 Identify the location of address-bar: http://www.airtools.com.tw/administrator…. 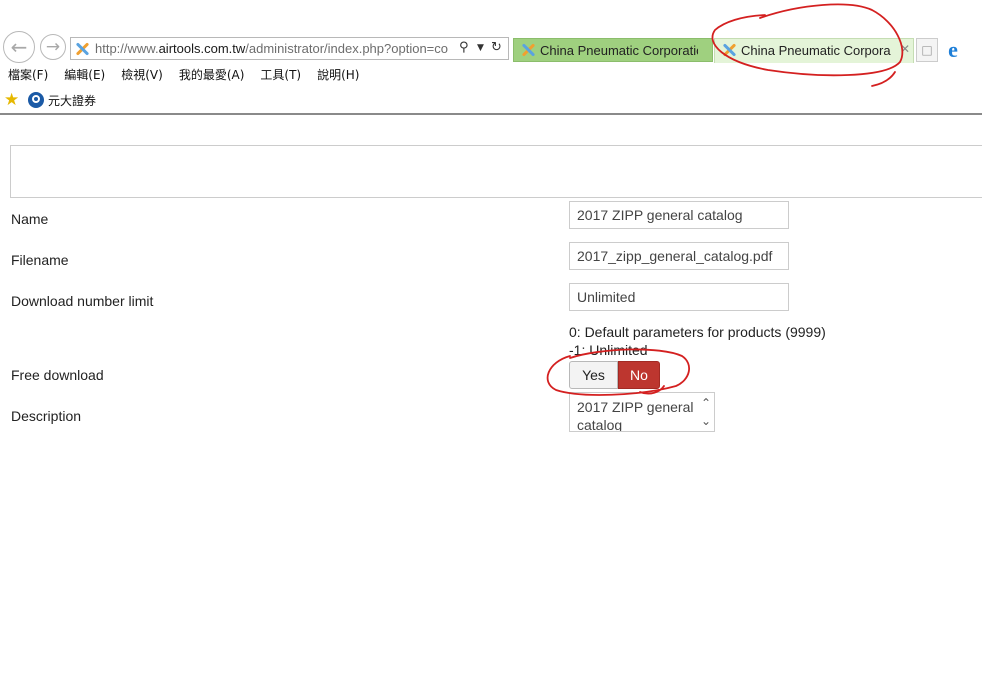
(289, 48).